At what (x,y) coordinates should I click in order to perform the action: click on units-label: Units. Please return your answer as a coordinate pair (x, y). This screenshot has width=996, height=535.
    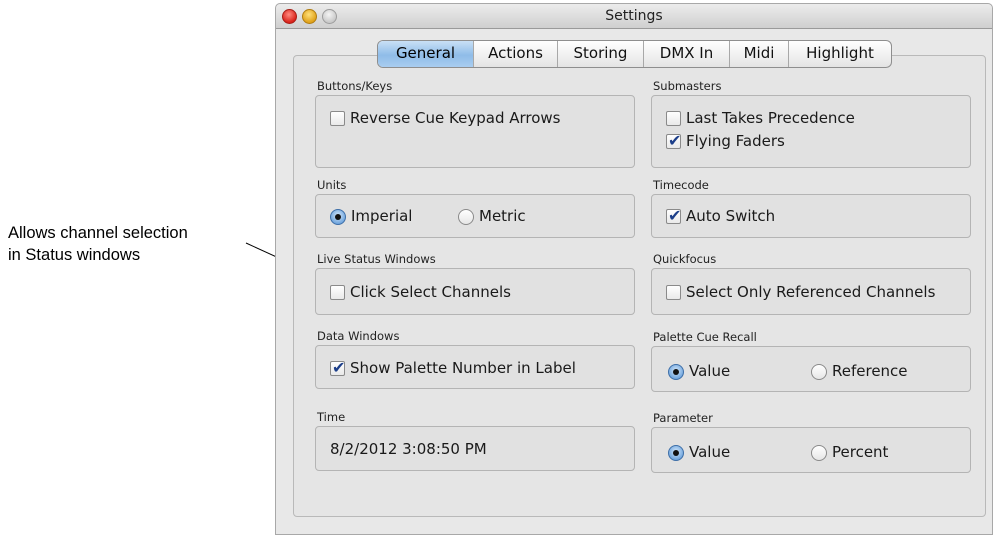
    Looking at the image, I should click on (332, 185).